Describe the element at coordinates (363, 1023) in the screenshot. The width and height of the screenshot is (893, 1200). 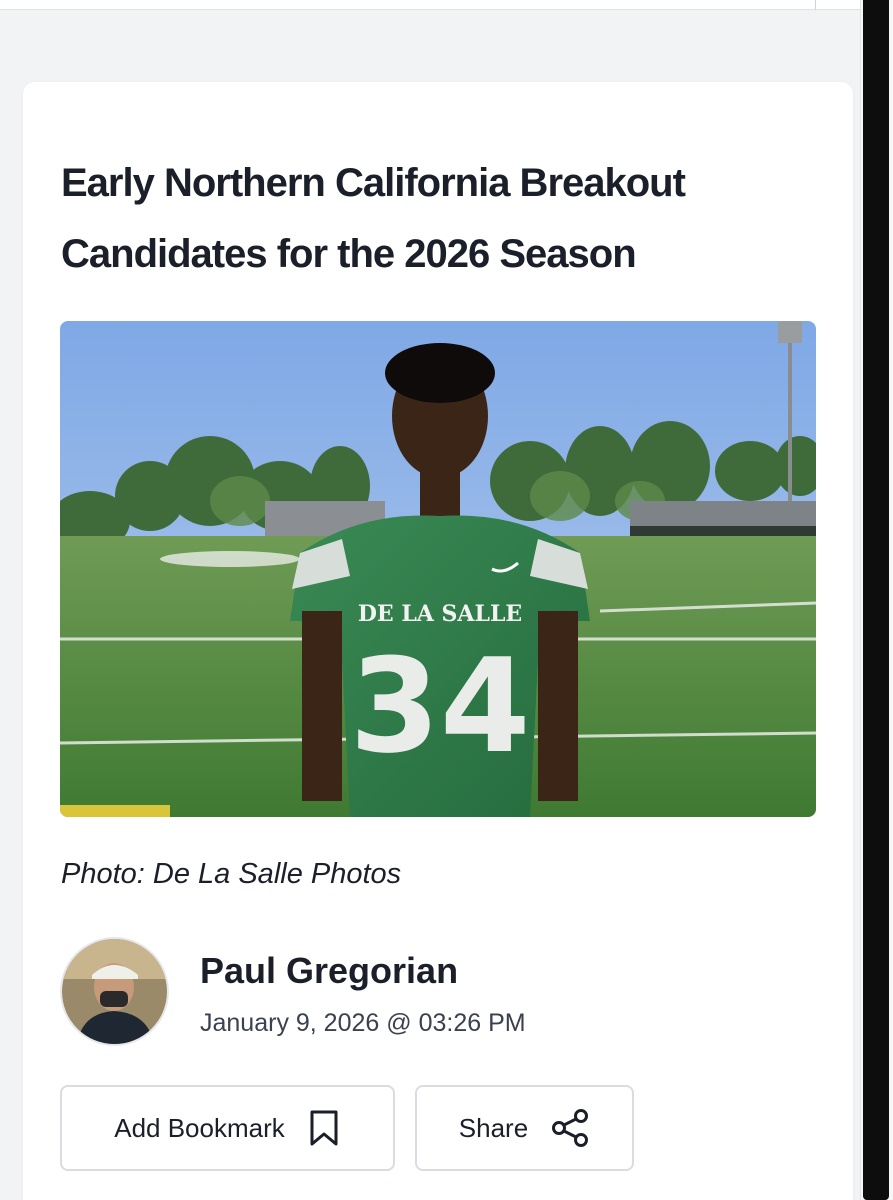
I see `post-date: January 9, 2026 @ 03:26 PM` at that location.